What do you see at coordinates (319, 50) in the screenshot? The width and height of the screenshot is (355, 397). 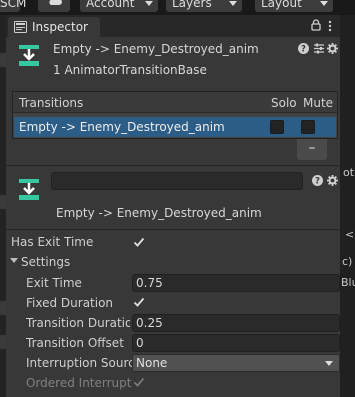 I see `presets-icon` at bounding box center [319, 50].